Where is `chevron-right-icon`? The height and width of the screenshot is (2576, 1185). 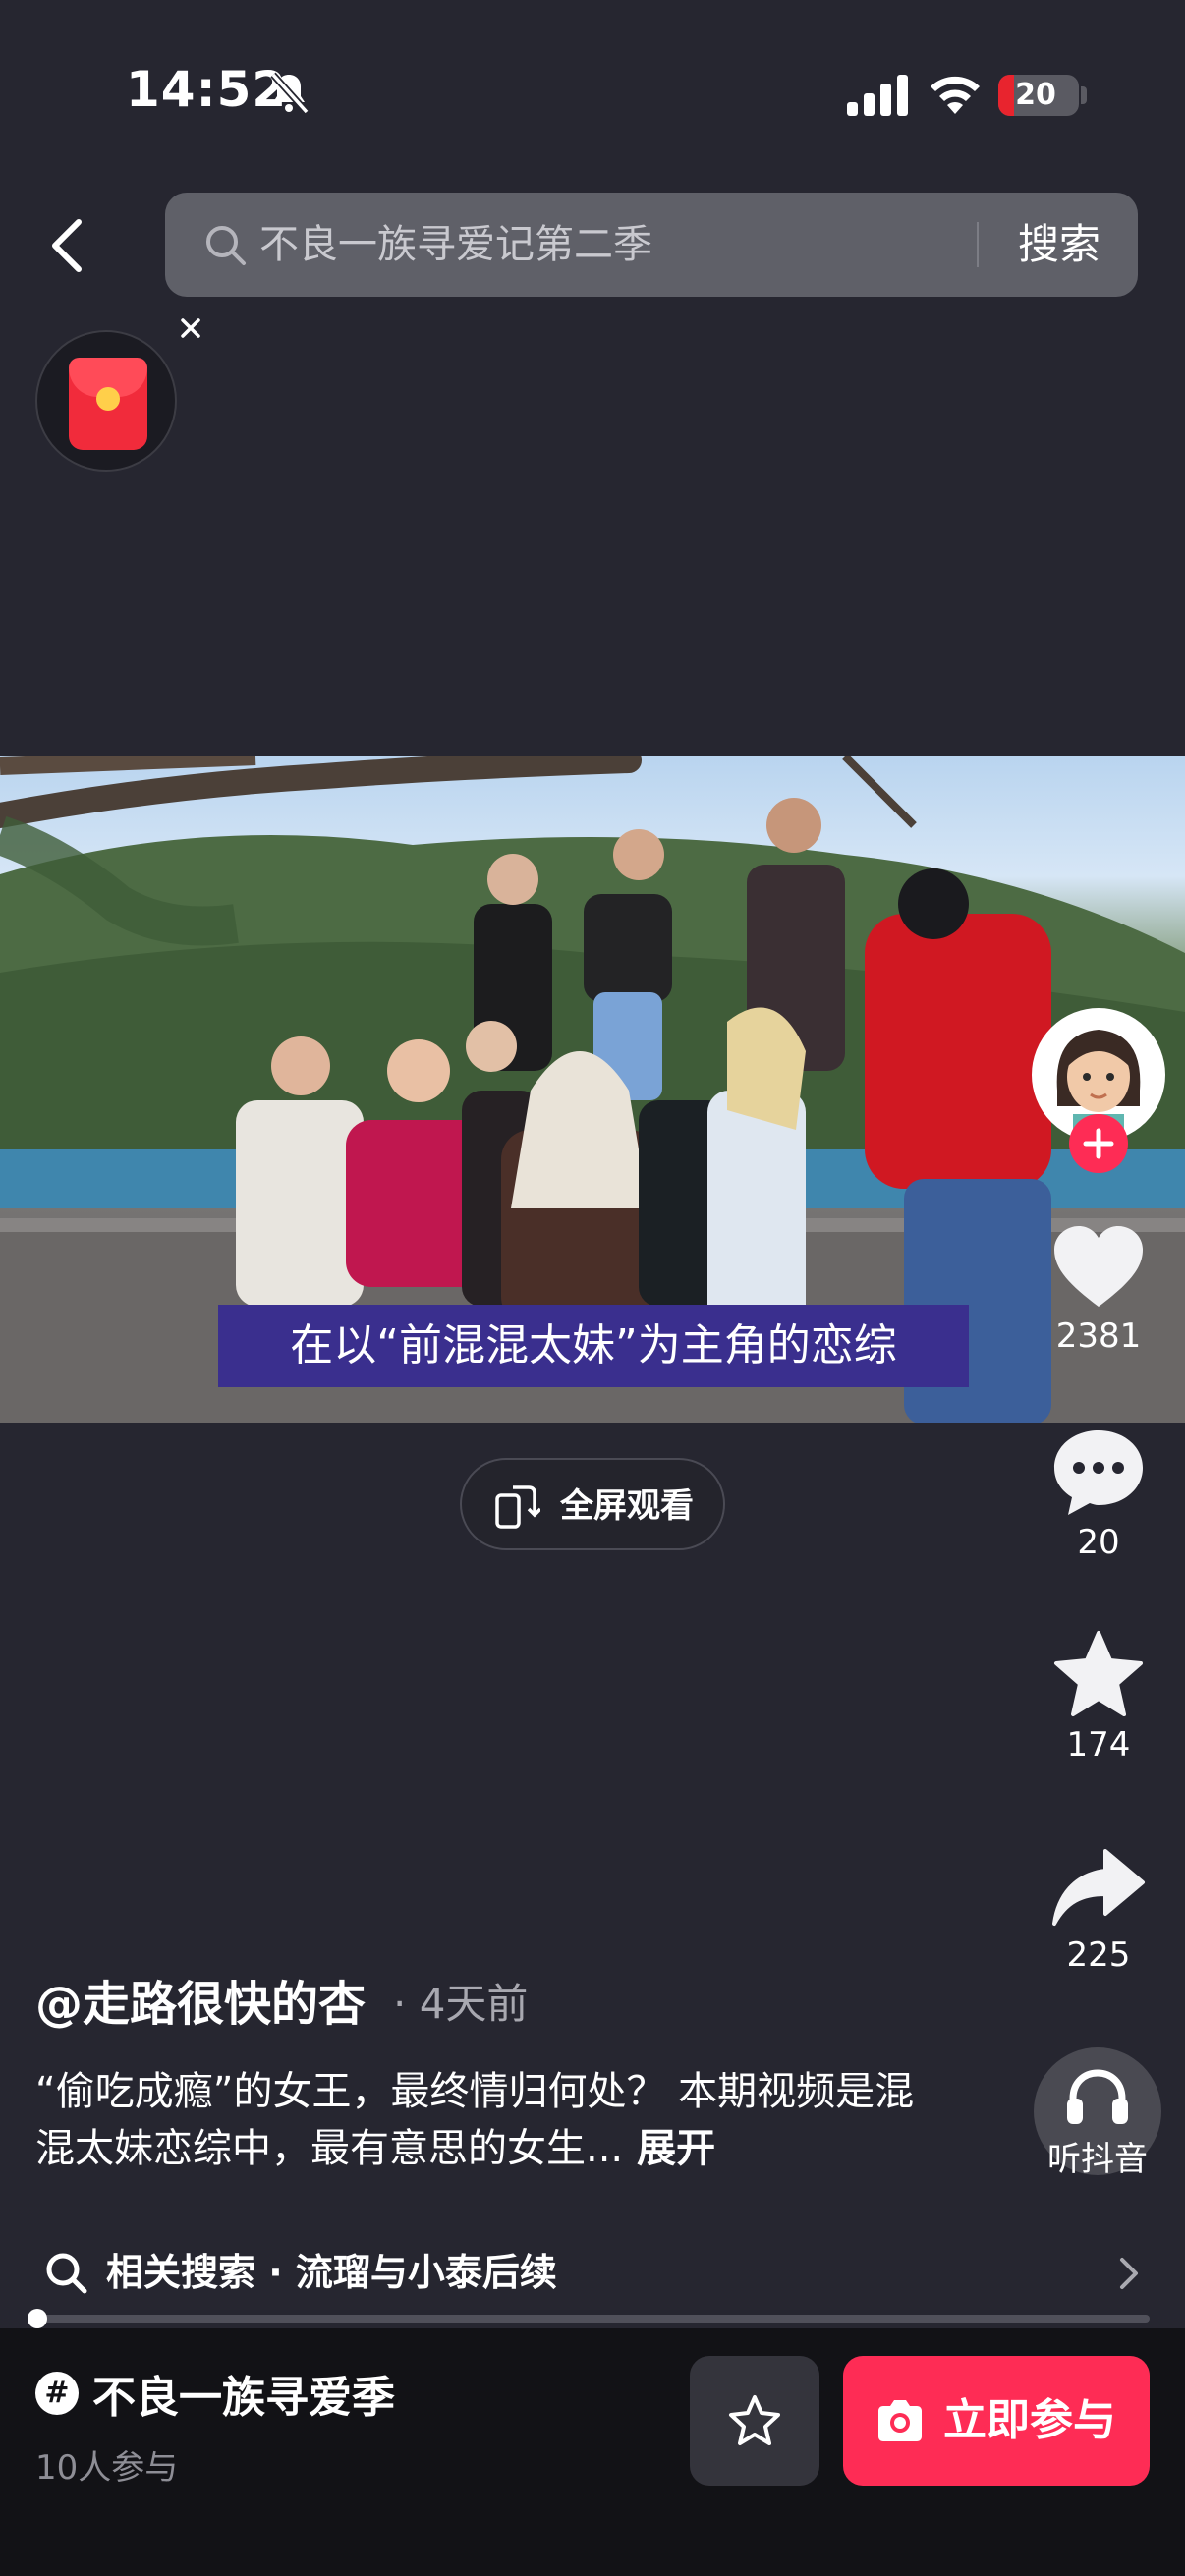
chevron-right-icon is located at coordinates (1129, 2273).